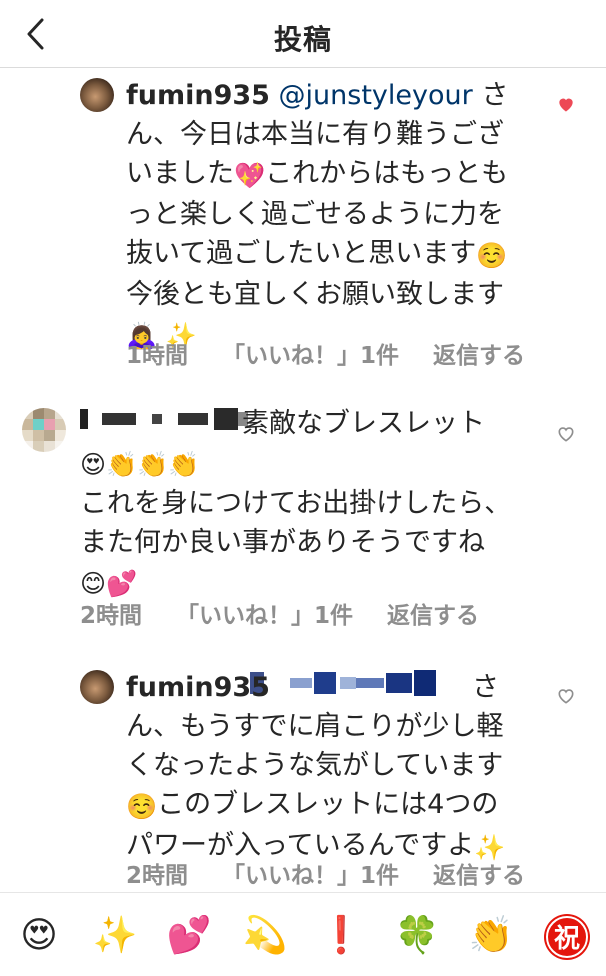  I want to click on emoji-quick-bar: 😍 ✨ 💕 💫 ❗ 🍀 👏 祝, so click(303, 934).